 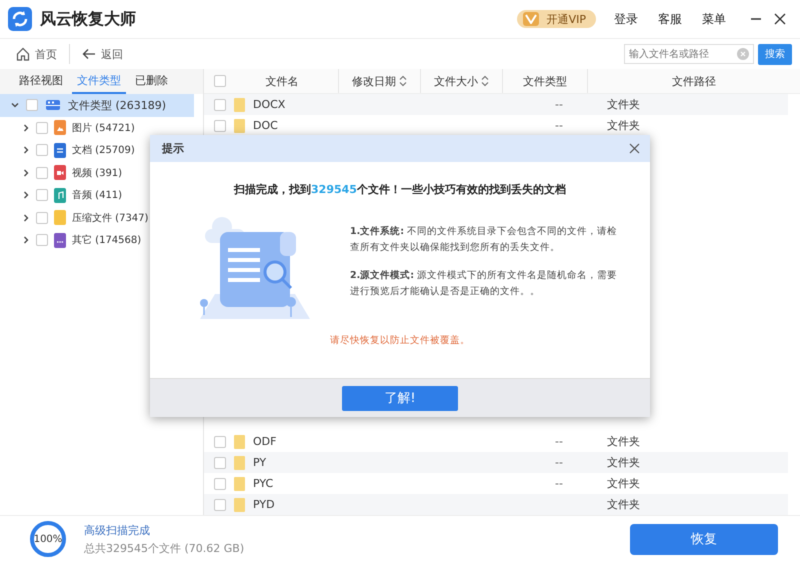 I want to click on clear-icon, so click(x=743, y=54).